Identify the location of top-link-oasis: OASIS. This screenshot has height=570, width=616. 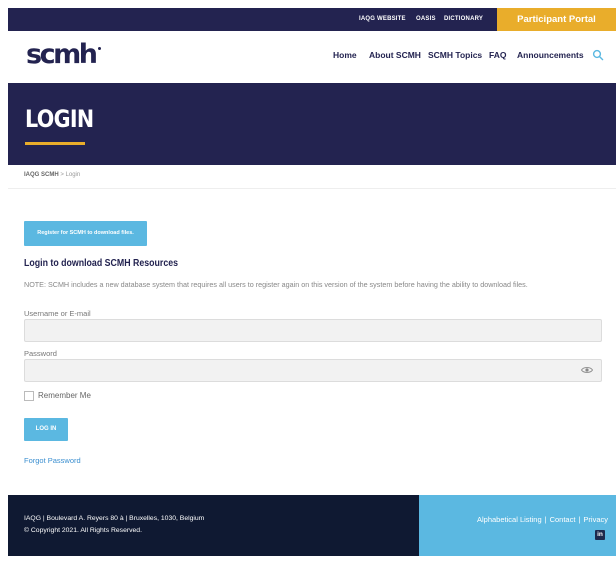
(426, 19).